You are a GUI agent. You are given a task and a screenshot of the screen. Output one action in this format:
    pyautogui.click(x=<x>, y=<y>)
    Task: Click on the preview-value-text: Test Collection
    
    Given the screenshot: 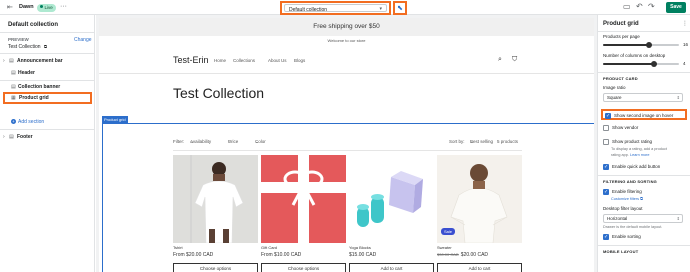 What is the action you would take?
    pyautogui.click(x=24, y=47)
    